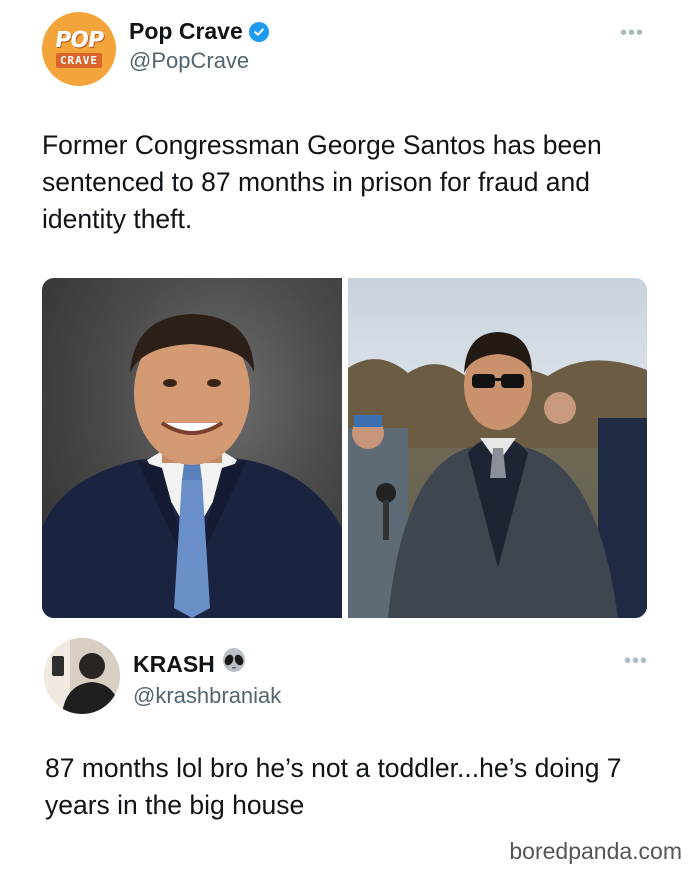 The width and height of the screenshot is (700, 875). I want to click on tweet1-author: Pop Crave @PopCrave, so click(199, 46).